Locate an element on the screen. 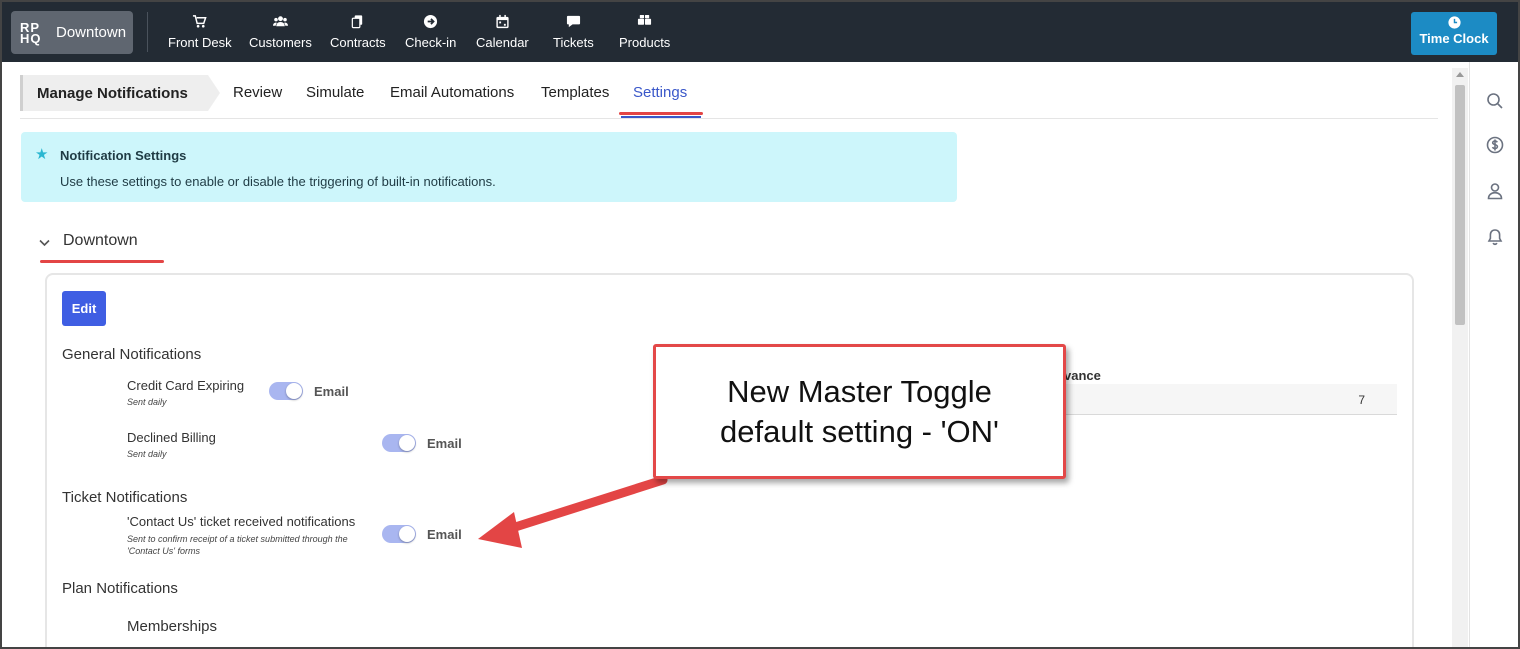 Image resolution: width=1520 pixels, height=649 pixels. chevron-down-icon is located at coordinates (44, 241).